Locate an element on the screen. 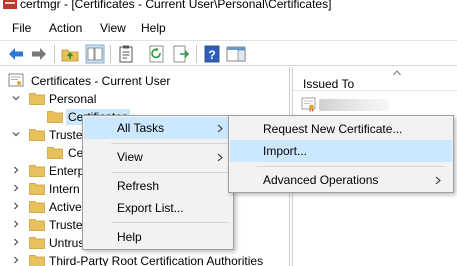  tree-item-label: Intern is located at coordinates (64, 189).